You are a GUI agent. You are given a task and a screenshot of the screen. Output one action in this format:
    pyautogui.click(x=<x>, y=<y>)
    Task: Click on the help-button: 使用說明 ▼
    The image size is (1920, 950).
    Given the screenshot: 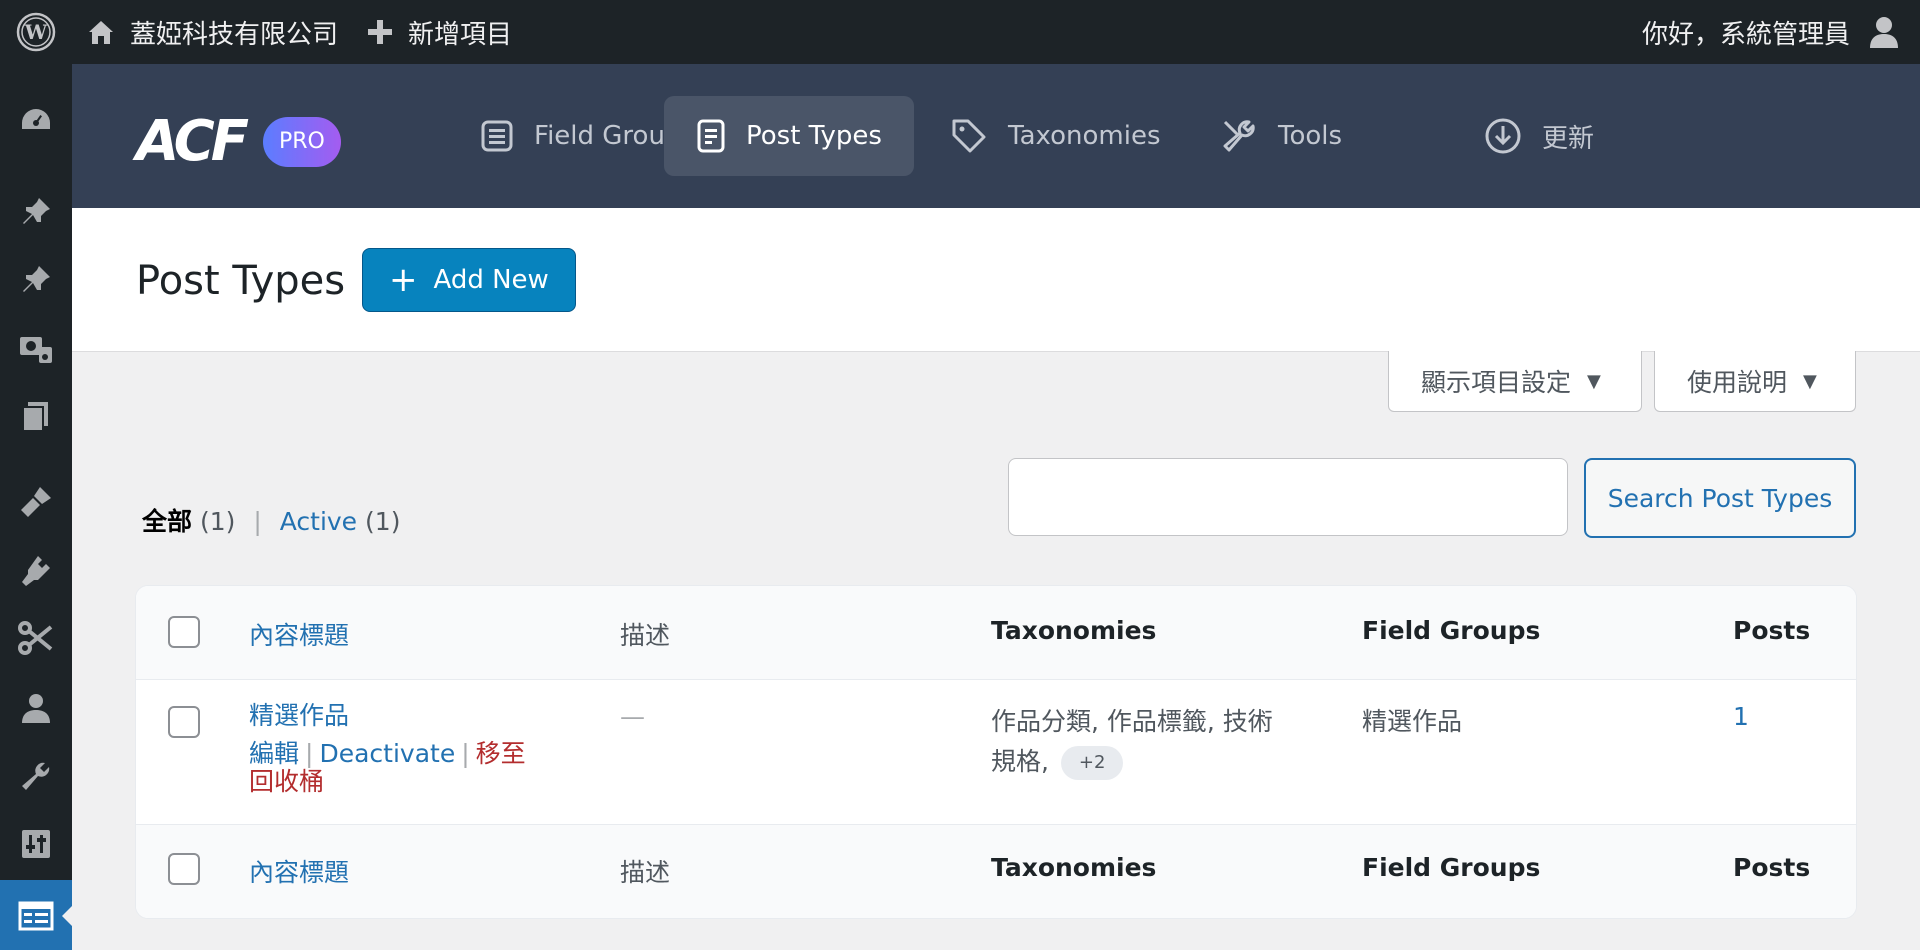 What is the action you would take?
    pyautogui.click(x=1755, y=381)
    